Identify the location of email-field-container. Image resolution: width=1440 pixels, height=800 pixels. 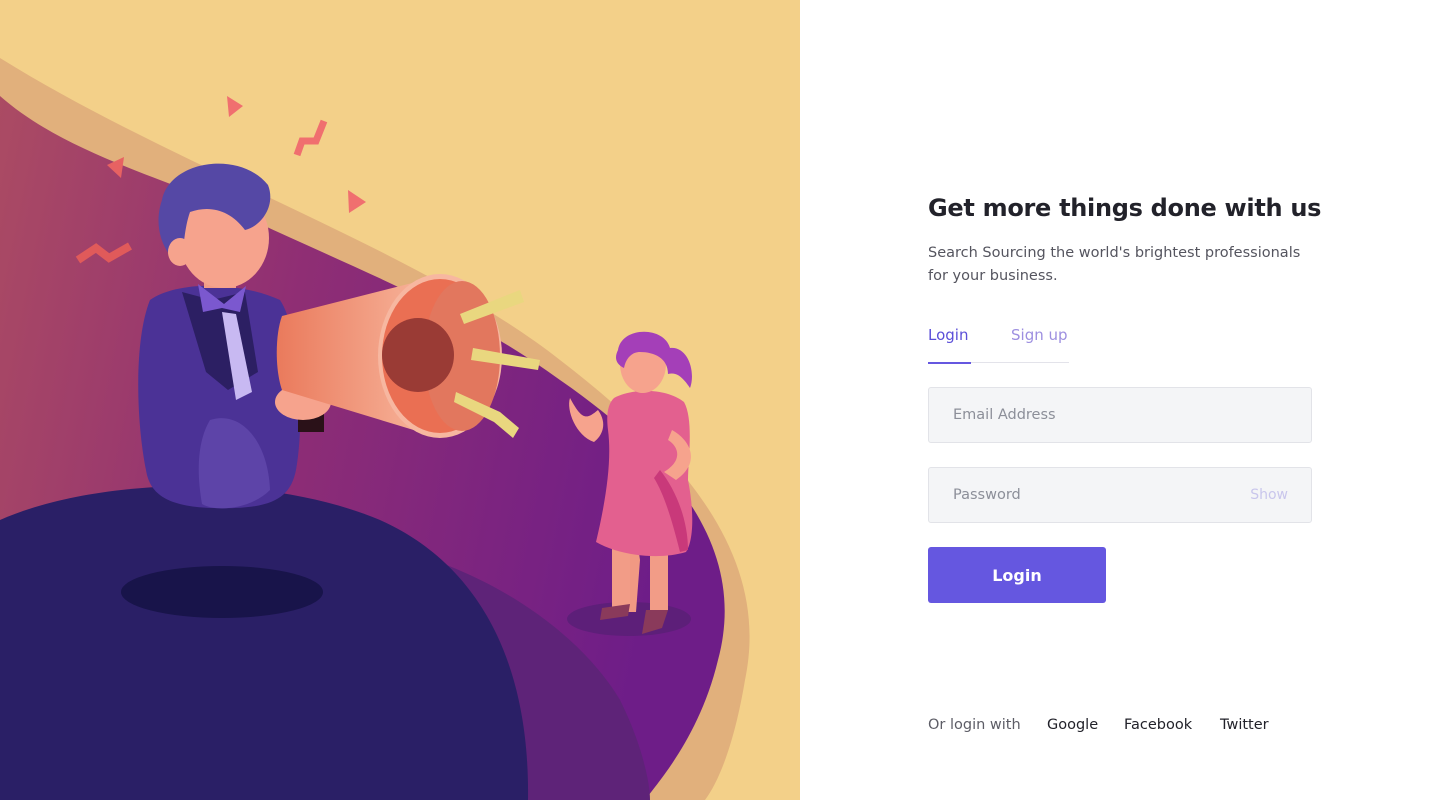
(1120, 415).